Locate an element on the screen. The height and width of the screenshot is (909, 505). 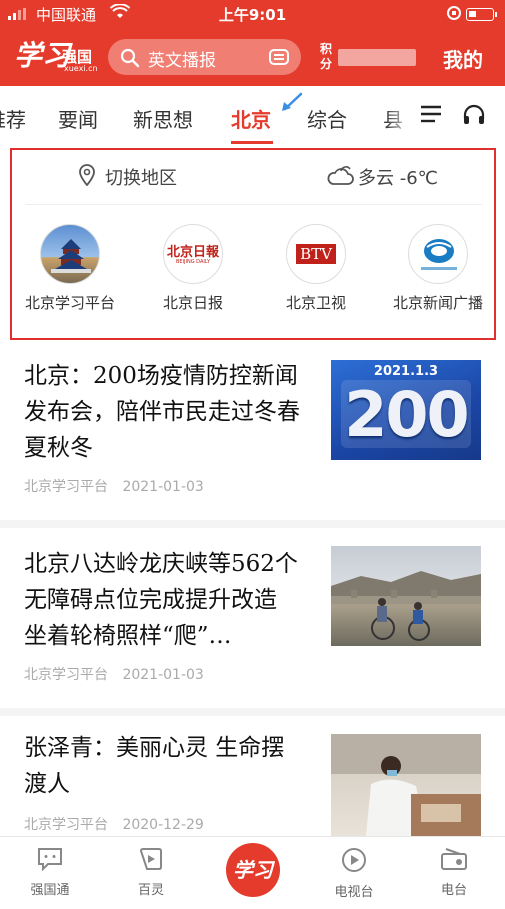
news-item: 张泽青：美丽心灵 生命摆渡人 北京学习平台 2020-12-29 is located at coordinates (252, 783).